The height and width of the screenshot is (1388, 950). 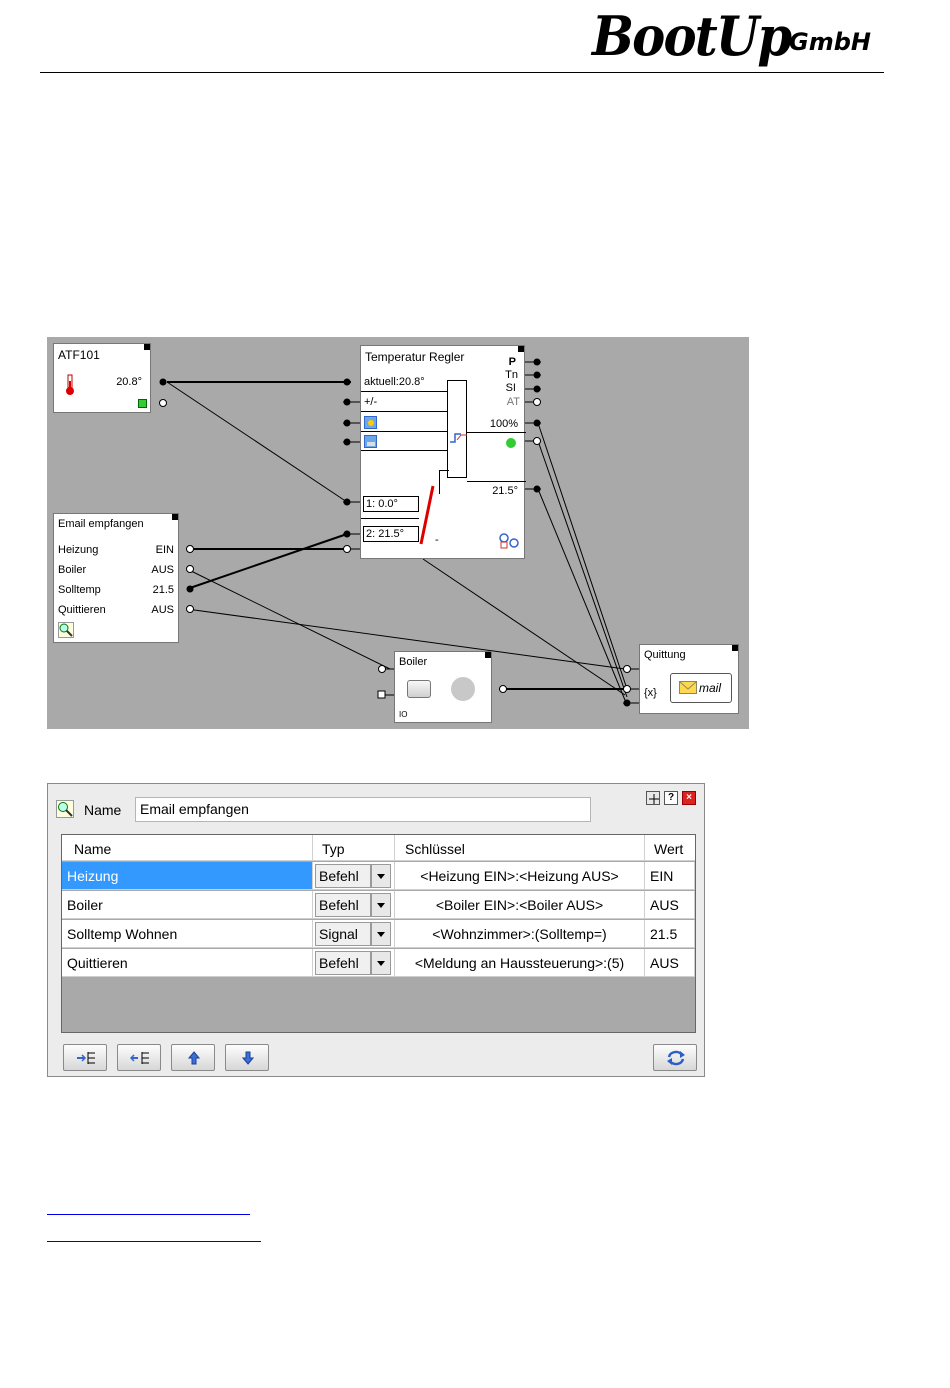 What do you see at coordinates (370, 422) in the screenshot?
I see `sun-icon` at bounding box center [370, 422].